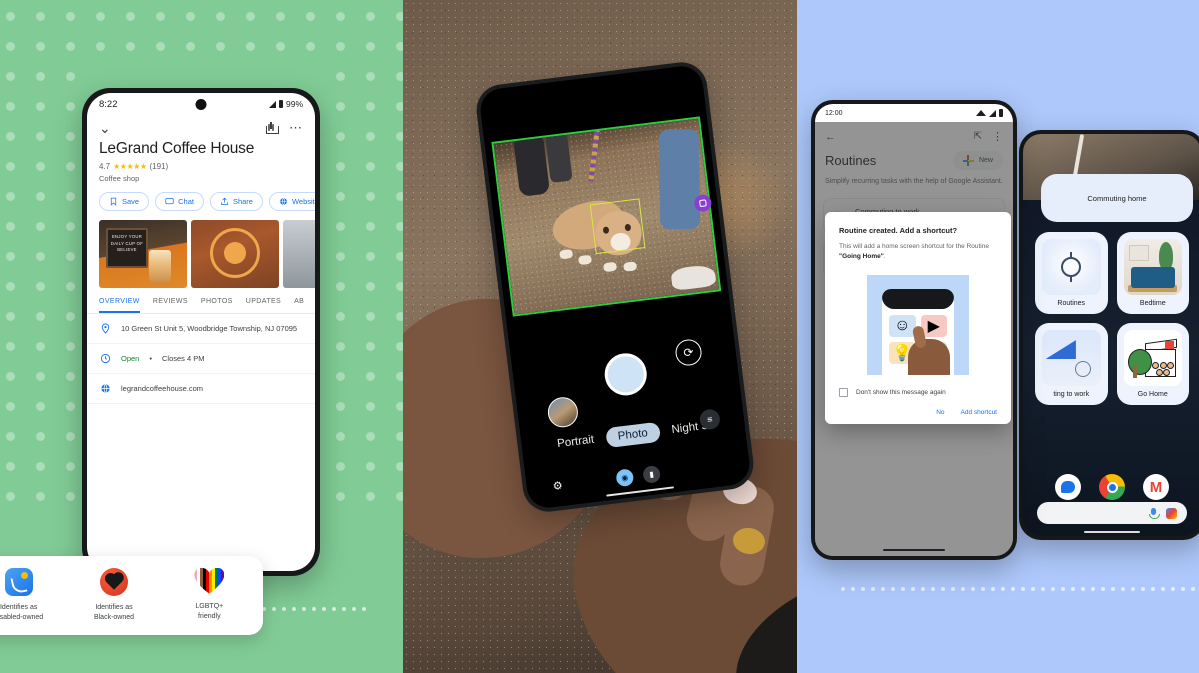 The image size is (1199, 673). I want to click on status-time: 8:22, so click(108, 104).